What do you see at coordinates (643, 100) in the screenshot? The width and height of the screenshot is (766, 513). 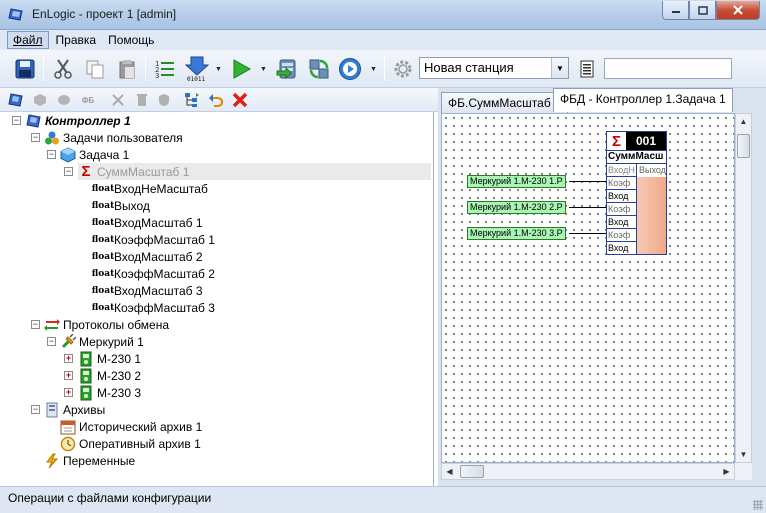 I see `tab-fbd-controller: ФБД - Контроллер 1.Задача 1` at bounding box center [643, 100].